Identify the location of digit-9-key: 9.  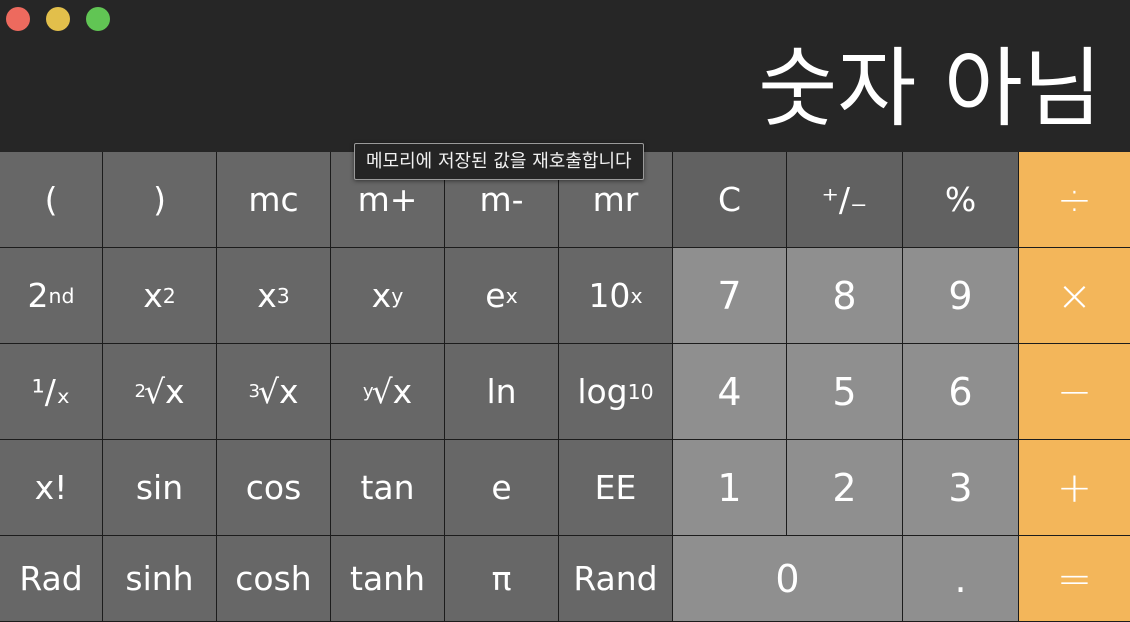
(961, 296).